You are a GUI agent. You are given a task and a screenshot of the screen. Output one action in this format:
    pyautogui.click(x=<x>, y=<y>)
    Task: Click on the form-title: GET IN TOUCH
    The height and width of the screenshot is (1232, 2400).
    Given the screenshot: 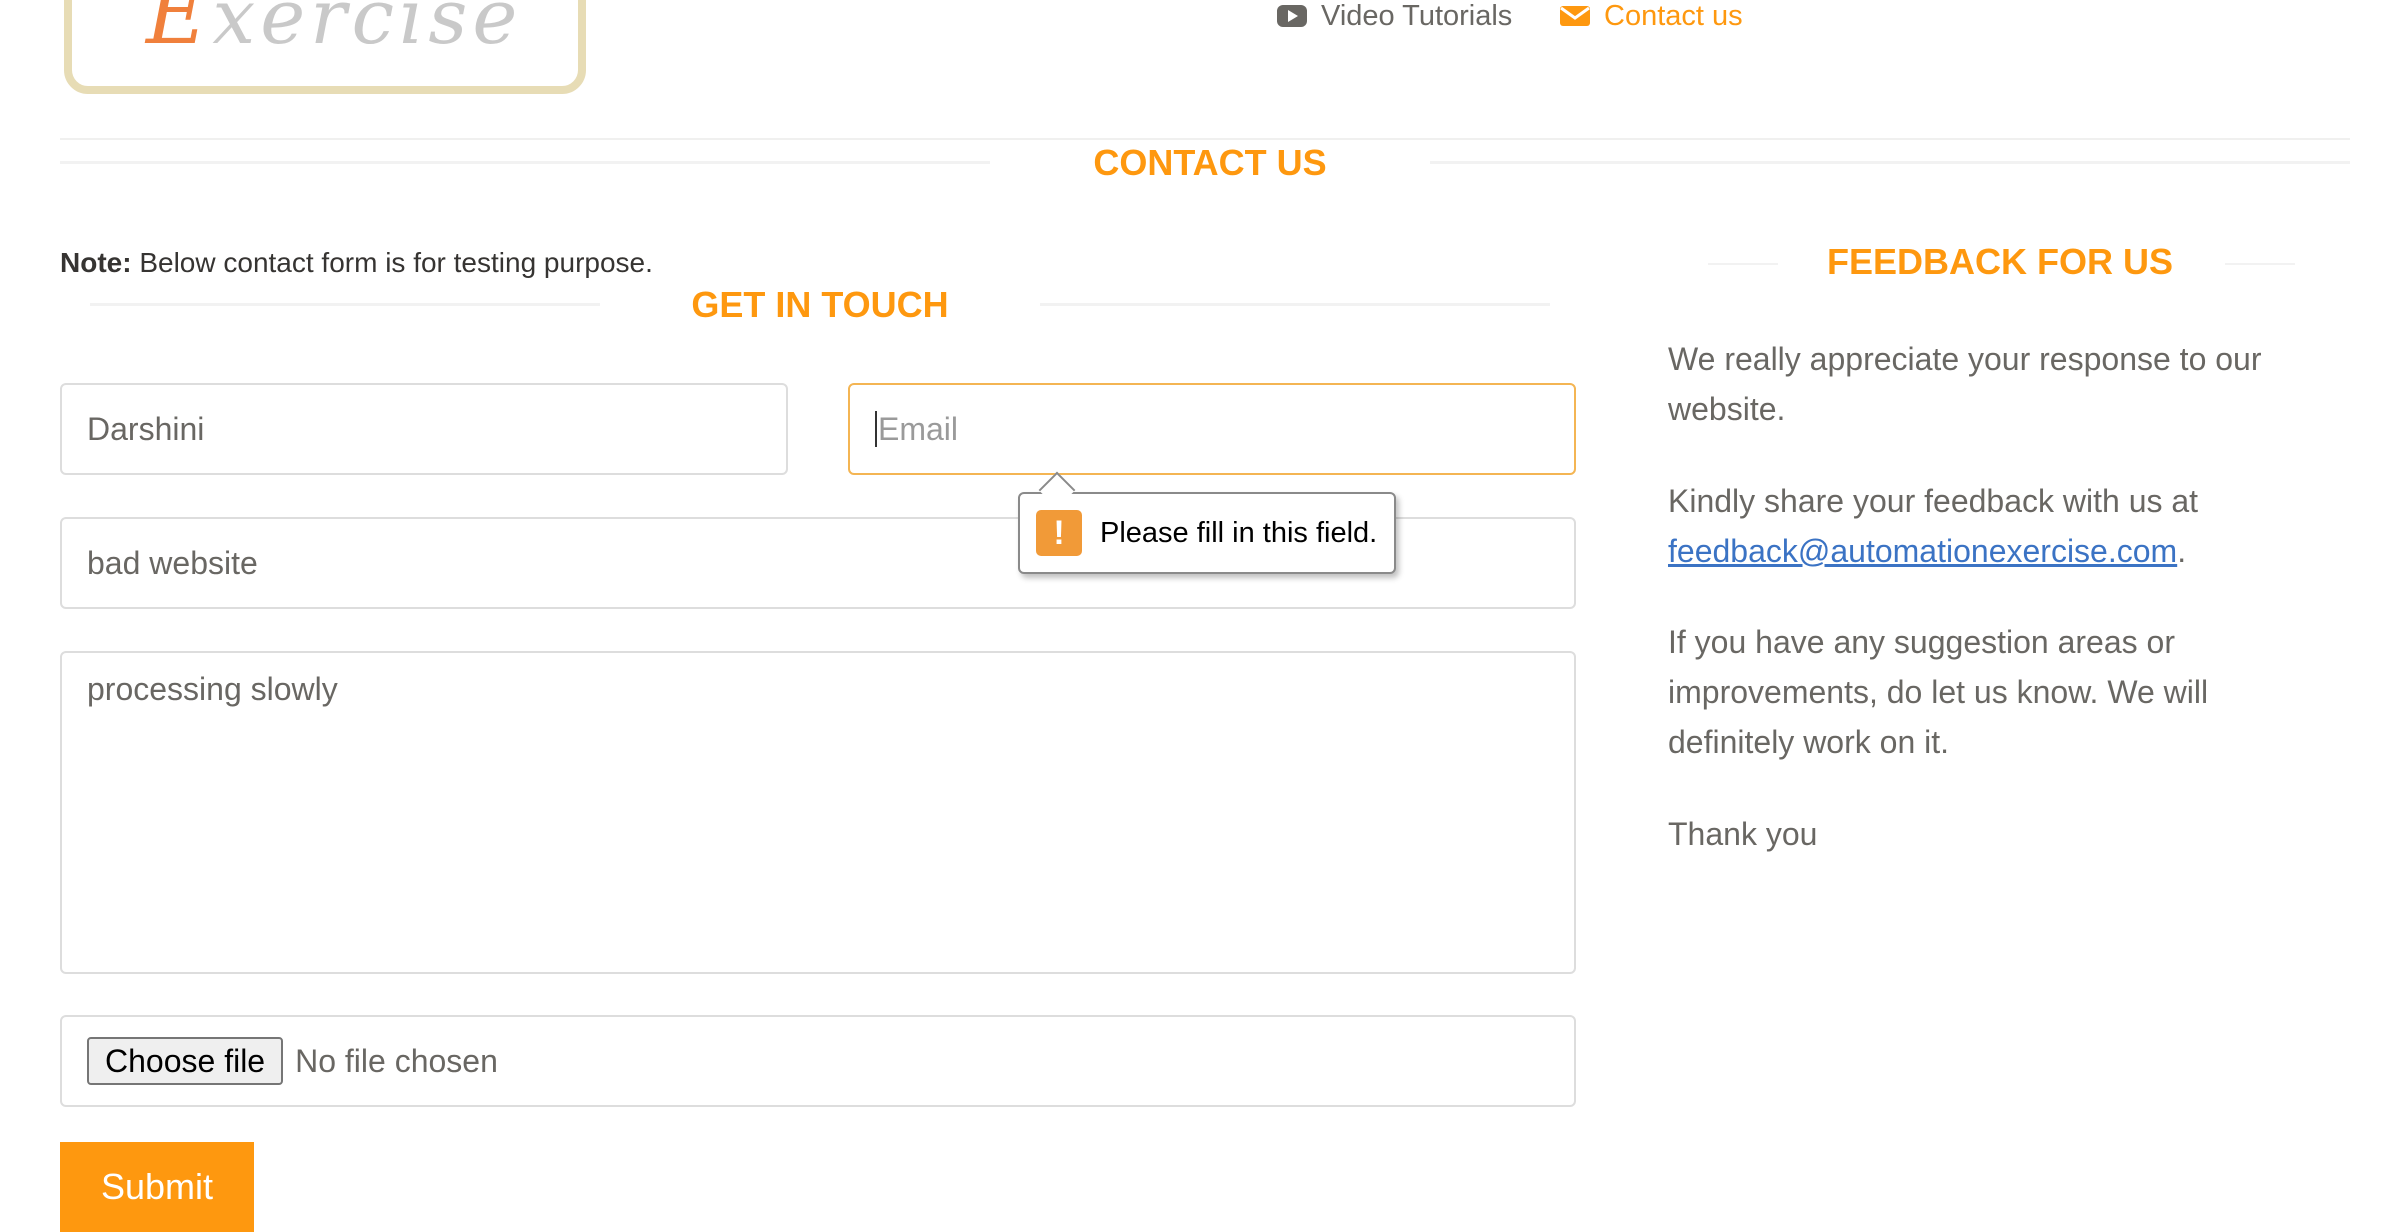 What is the action you would take?
    pyautogui.click(x=820, y=304)
    